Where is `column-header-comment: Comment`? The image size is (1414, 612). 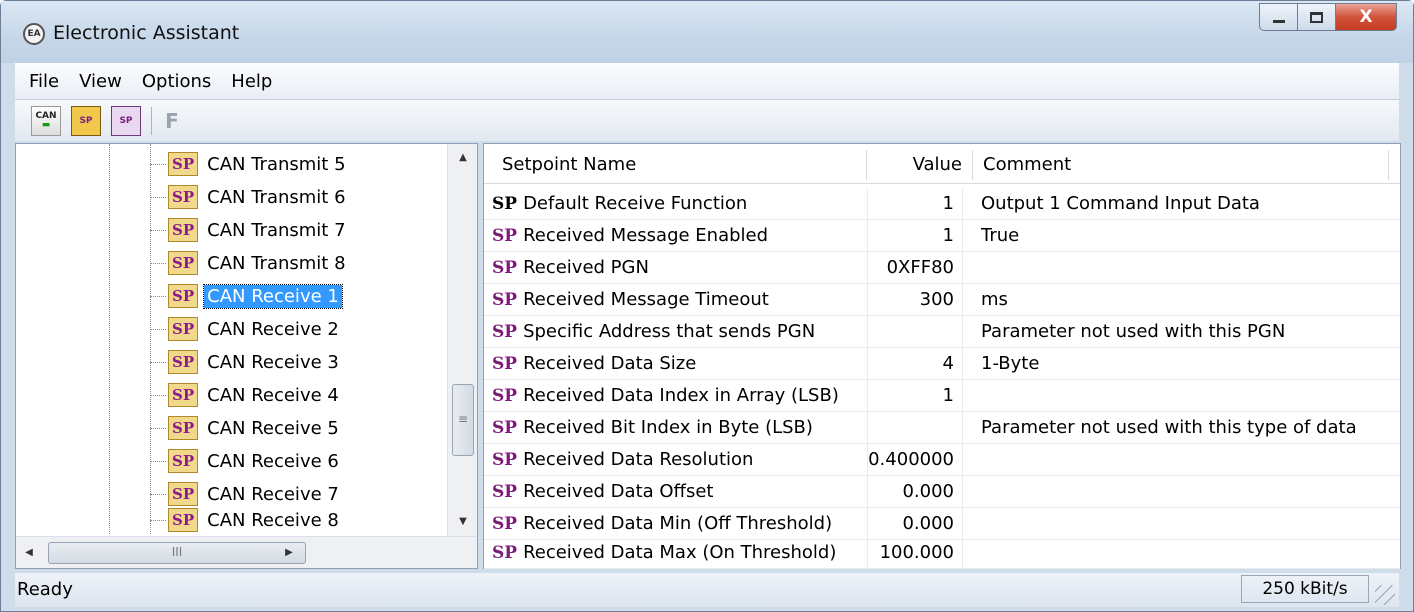 column-header-comment: Comment is located at coordinates (1181, 165).